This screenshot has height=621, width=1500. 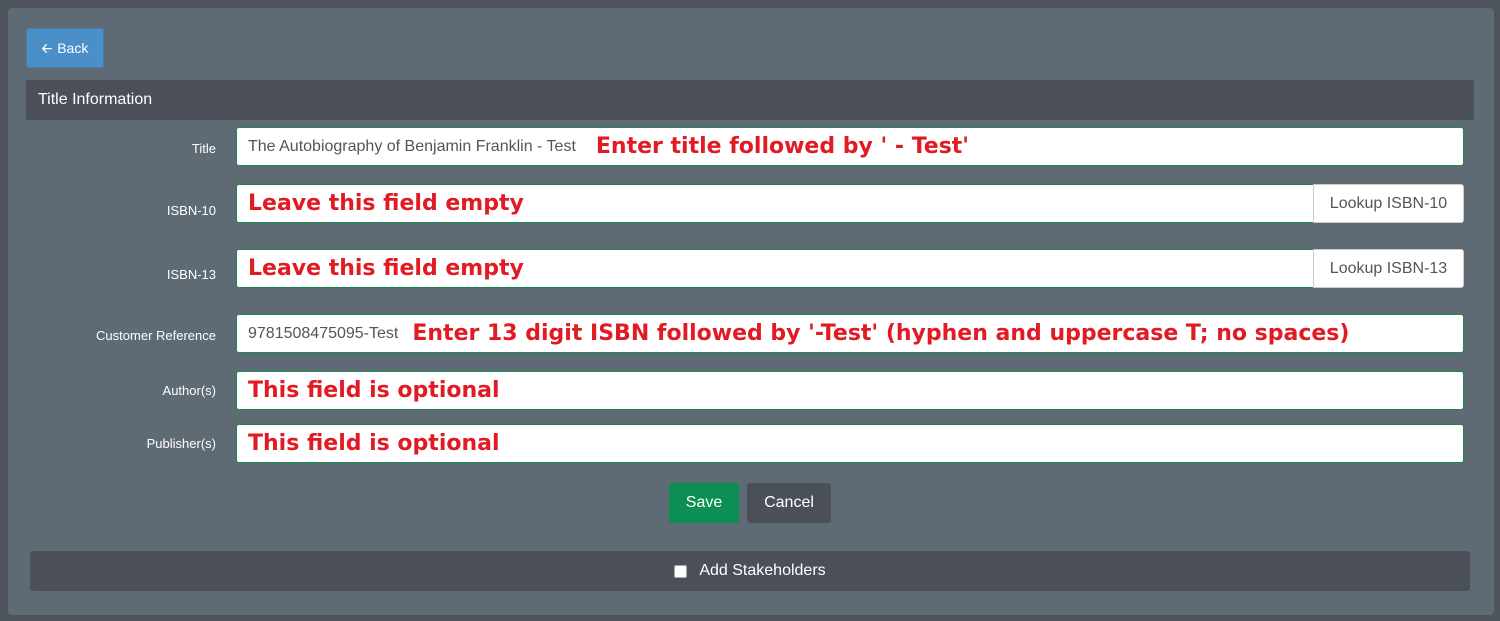 I want to click on add-stakeholders-bar: Add Stakeholders, so click(x=750, y=571).